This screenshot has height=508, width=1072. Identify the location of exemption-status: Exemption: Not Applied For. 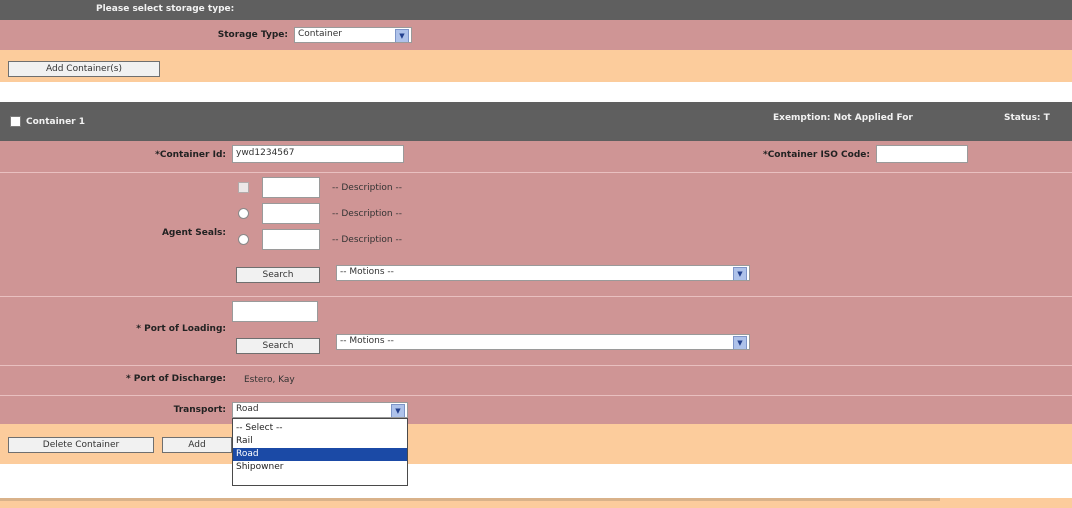
(843, 118).